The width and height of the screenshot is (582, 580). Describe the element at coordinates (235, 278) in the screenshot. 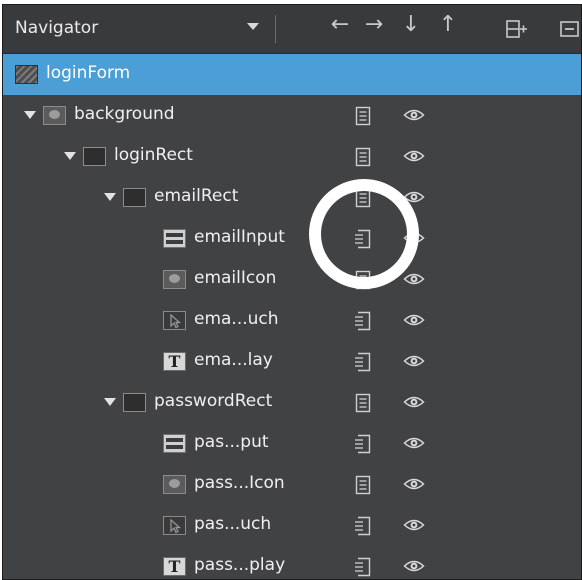

I see `tree-item-label: emailIcon` at that location.